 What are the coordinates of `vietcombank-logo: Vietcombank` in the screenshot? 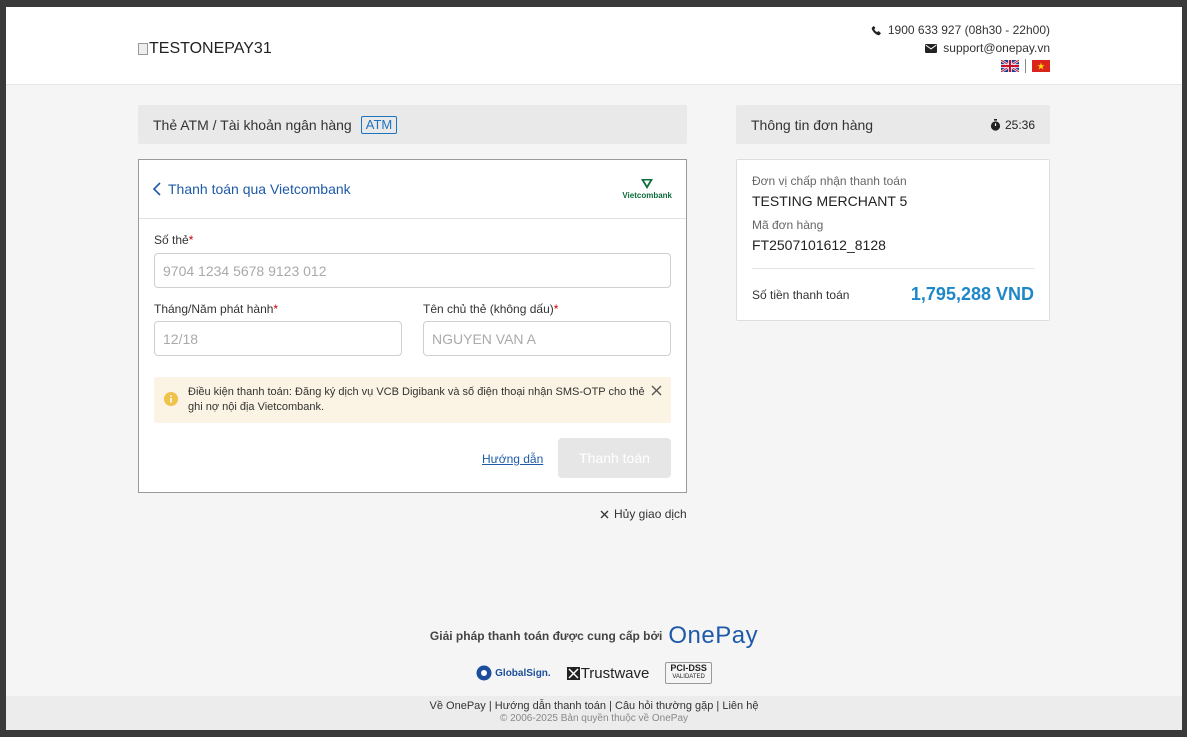 It's located at (647, 189).